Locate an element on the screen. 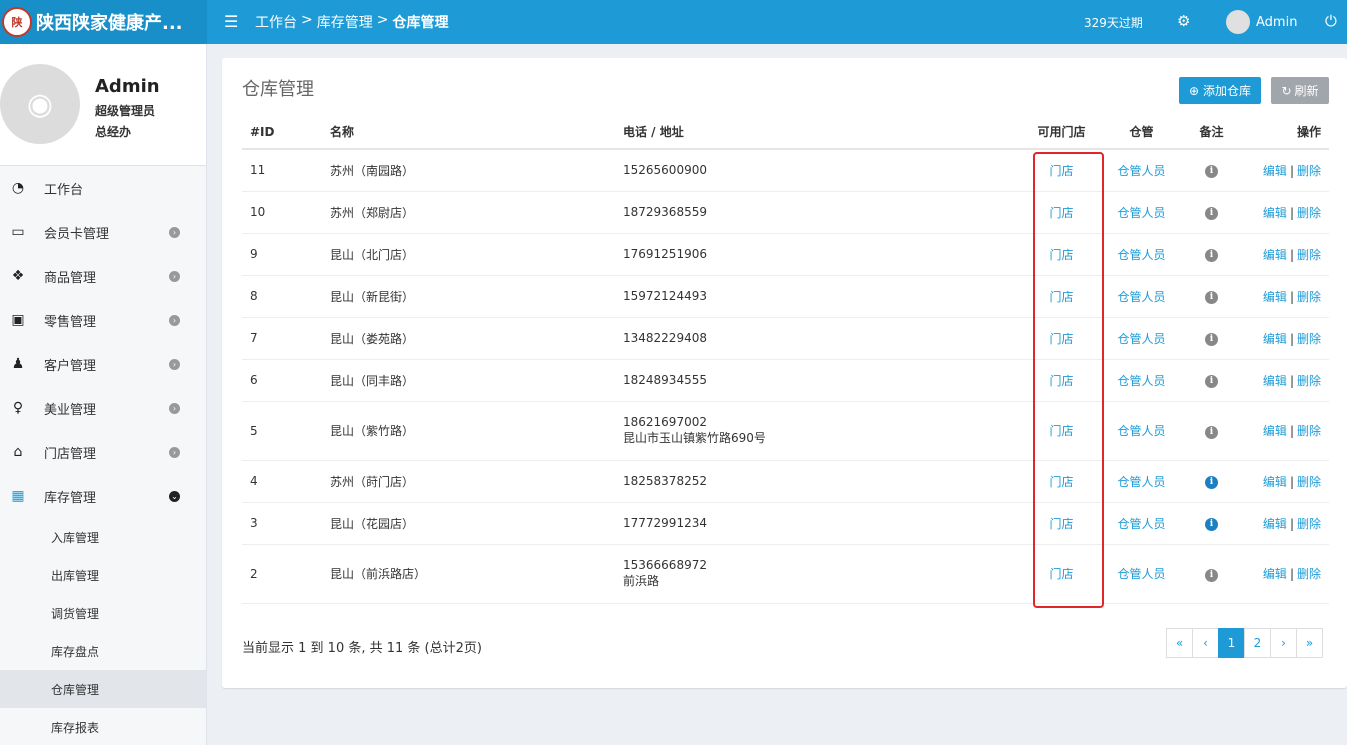 The height and width of the screenshot is (745, 1347). menu-toggle-icon: ☰ is located at coordinates (231, 21).